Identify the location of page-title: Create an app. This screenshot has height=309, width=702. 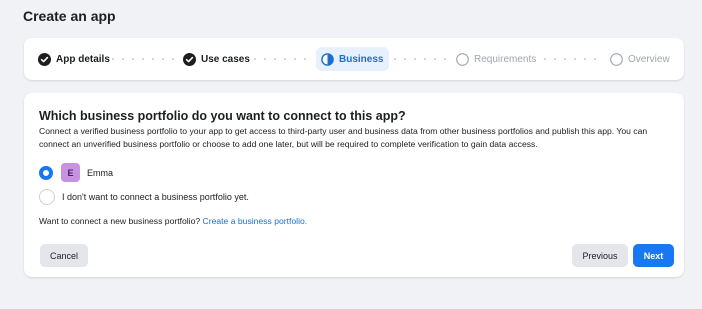
(69, 16).